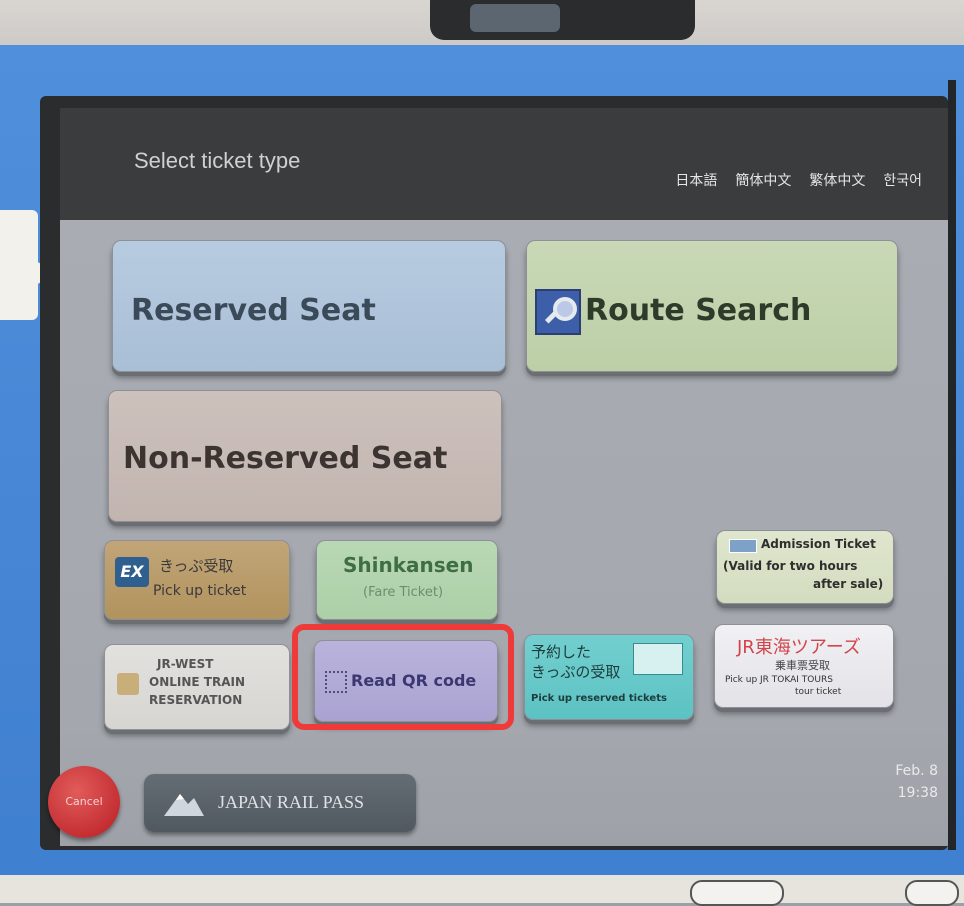 This screenshot has width=964, height=906. Describe the element at coordinates (902, 180) in the screenshot. I see `lang-korean: 한국어` at that location.